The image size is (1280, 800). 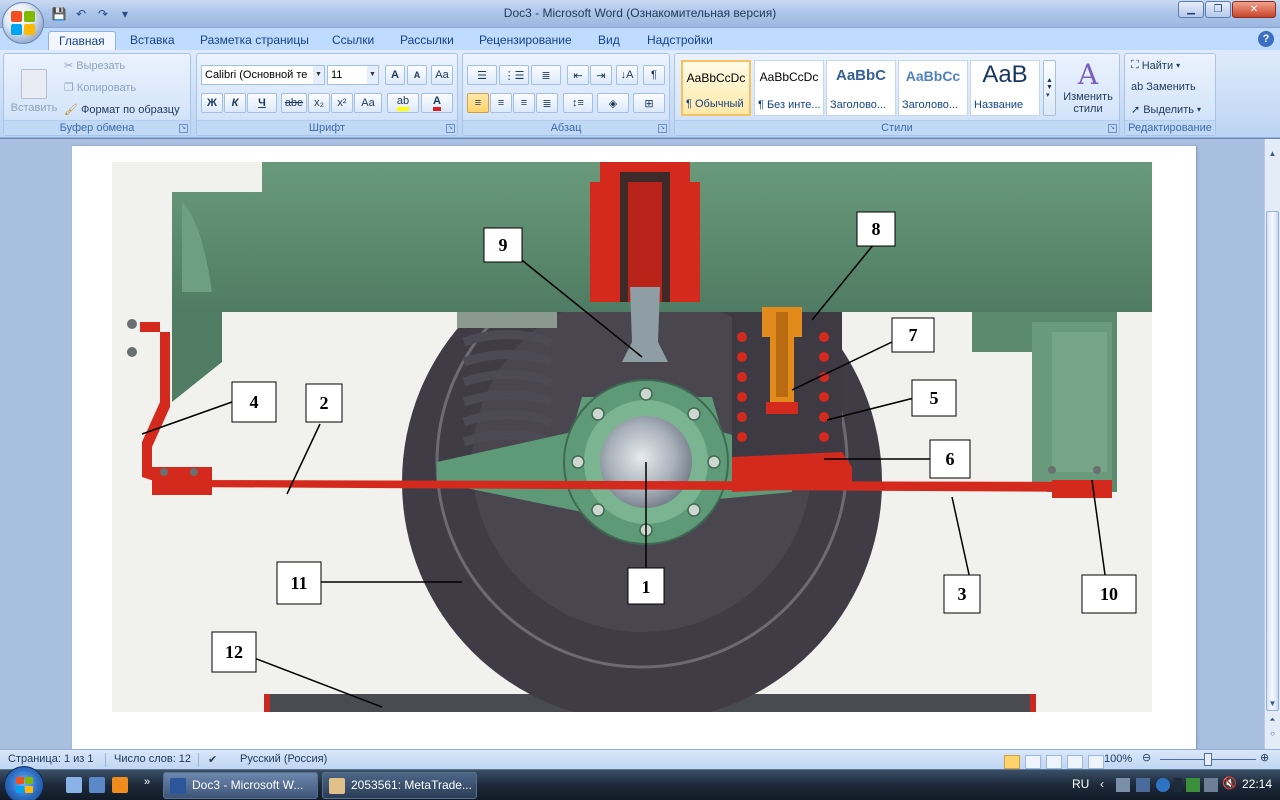 I want to click on bullets-icon: ☰, so click(x=482, y=75).